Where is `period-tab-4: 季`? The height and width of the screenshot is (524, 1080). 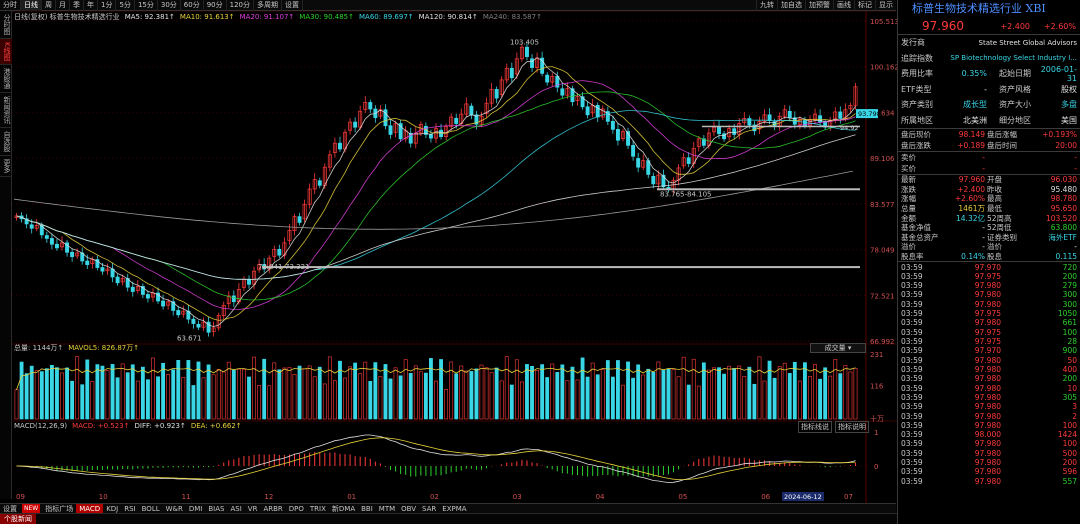
period-tab-4: 季 is located at coordinates (77, 5).